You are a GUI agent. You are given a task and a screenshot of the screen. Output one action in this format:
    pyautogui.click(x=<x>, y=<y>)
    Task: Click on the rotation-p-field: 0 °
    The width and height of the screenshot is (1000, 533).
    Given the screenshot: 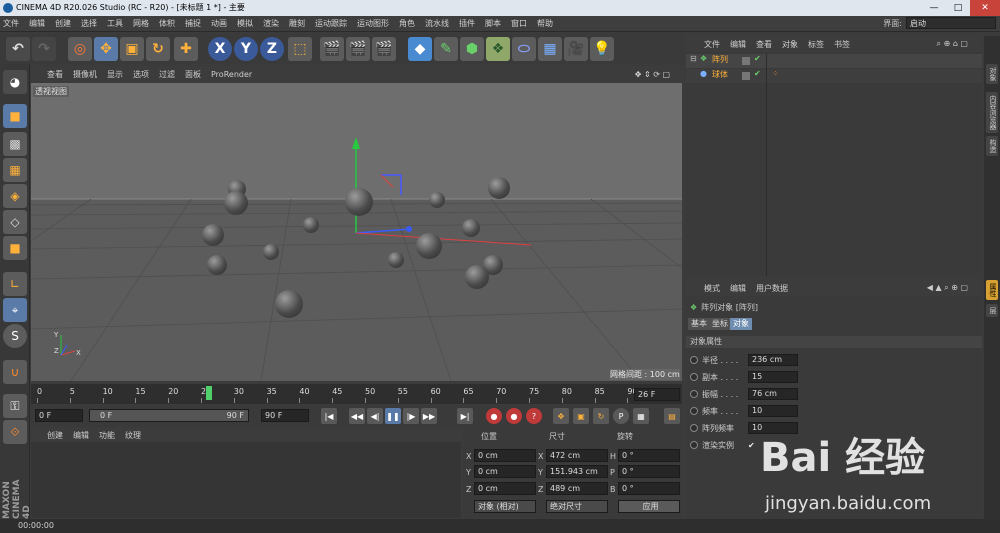 What is the action you would take?
    pyautogui.click(x=649, y=471)
    